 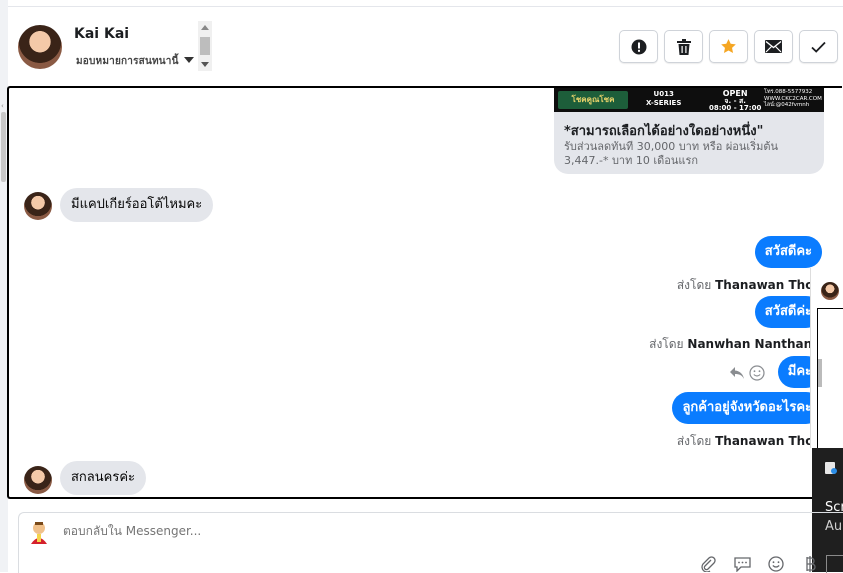 What do you see at coordinates (787, 105) in the screenshot?
I see `banner-line: ไลน์:@042fvmnh` at bounding box center [787, 105].